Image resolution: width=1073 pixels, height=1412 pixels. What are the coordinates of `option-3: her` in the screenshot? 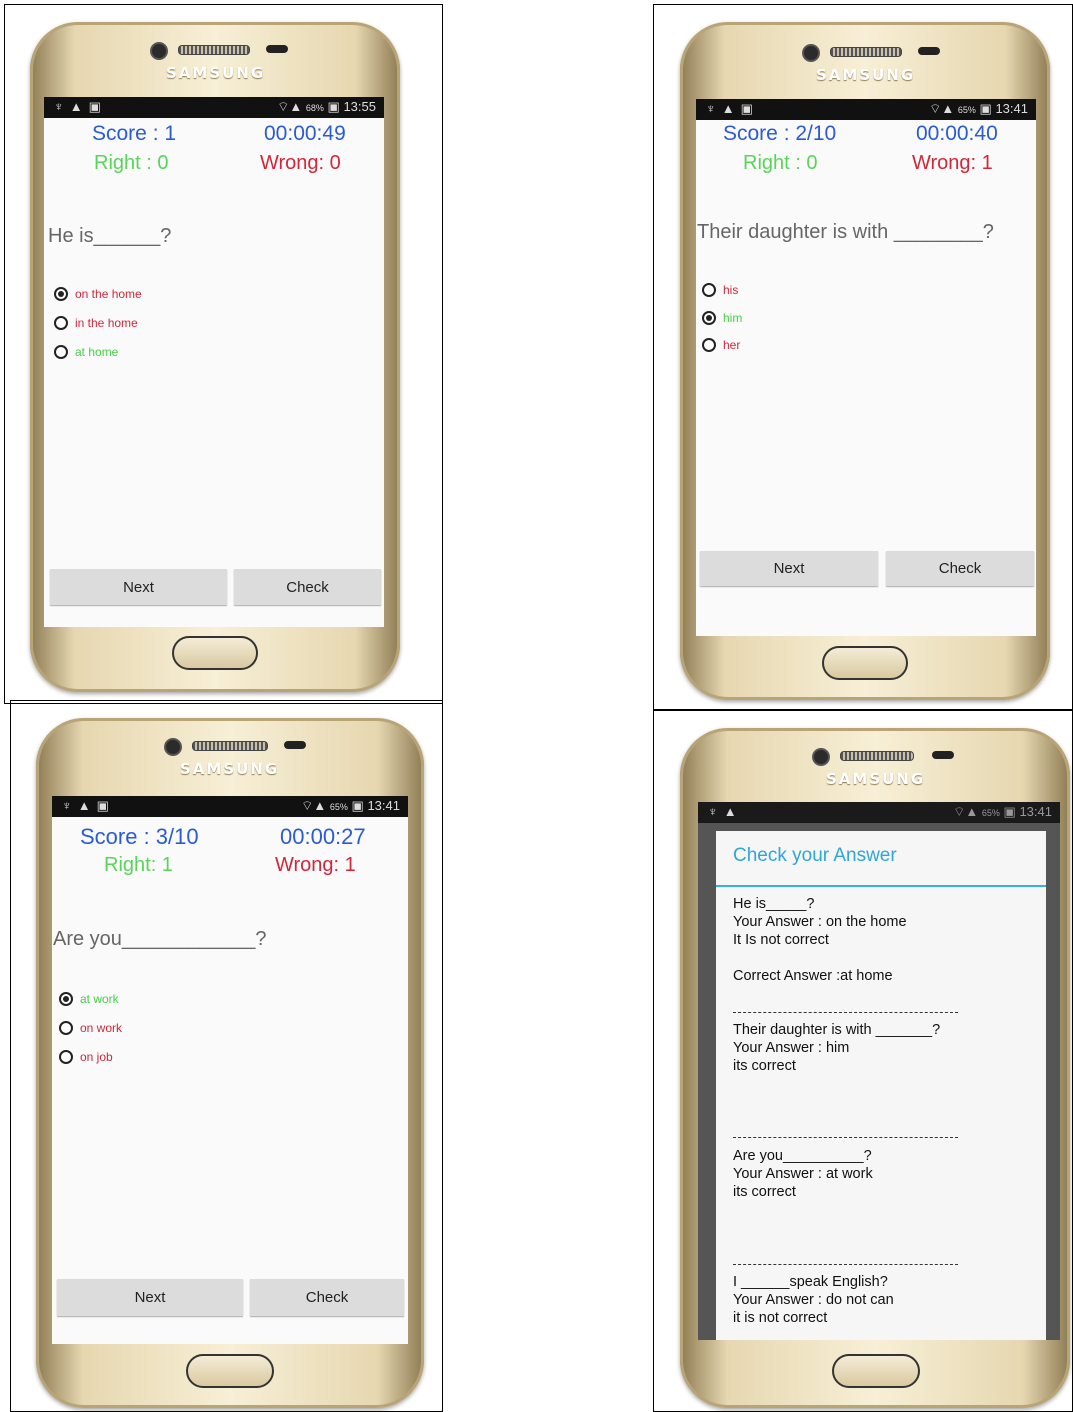 It's located at (721, 345).